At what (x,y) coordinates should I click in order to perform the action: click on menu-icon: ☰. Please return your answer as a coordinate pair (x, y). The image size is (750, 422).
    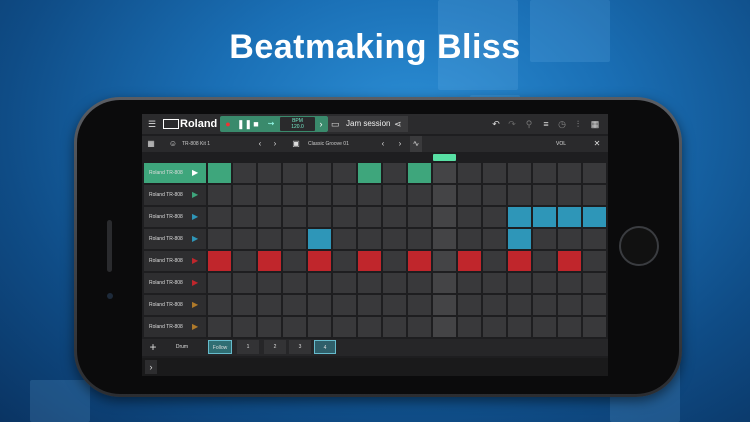
    Looking at the image, I should click on (152, 124).